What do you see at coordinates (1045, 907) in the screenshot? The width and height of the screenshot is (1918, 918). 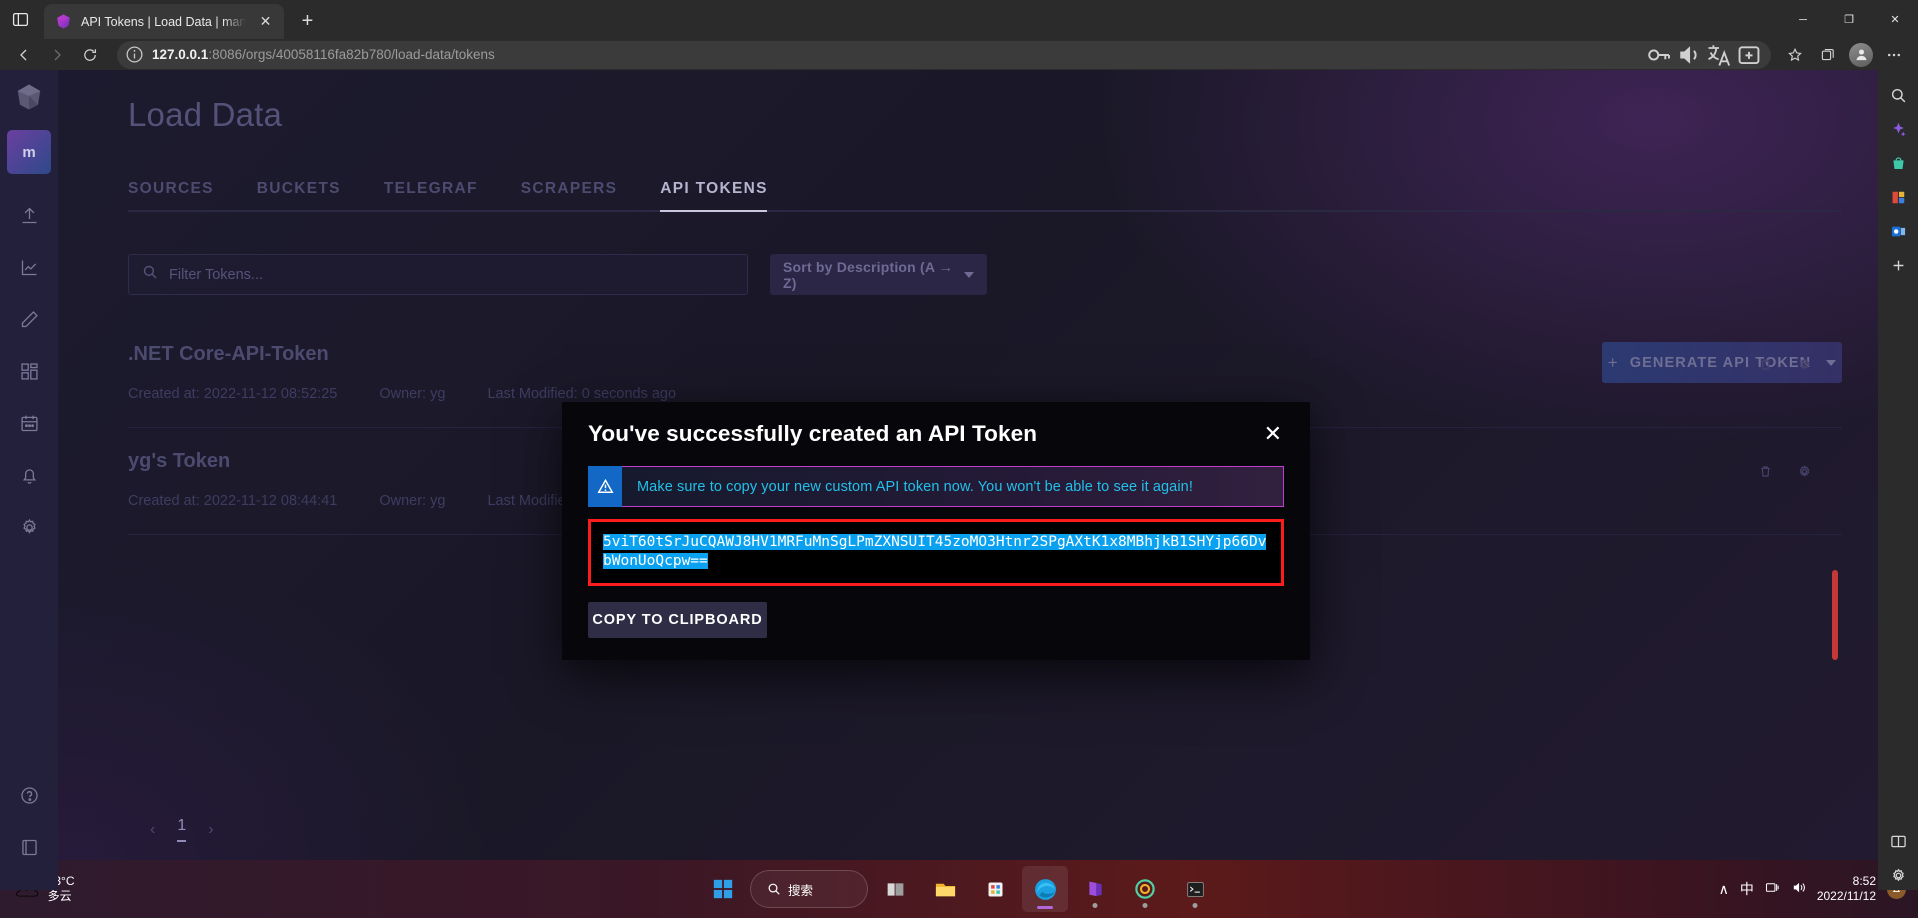 I see `active-indicator` at bounding box center [1045, 907].